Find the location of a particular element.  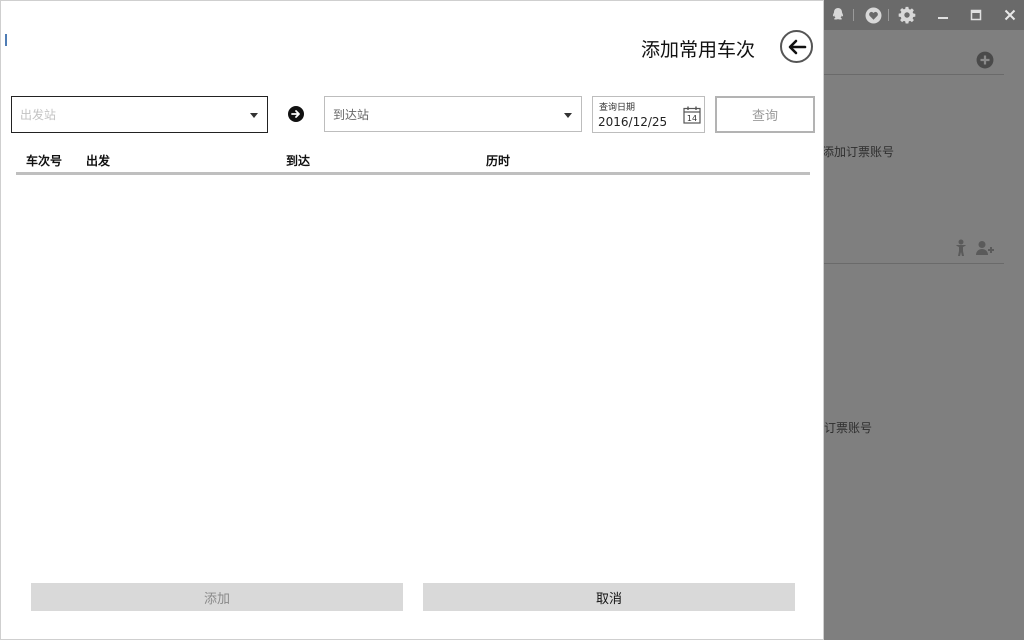

departure-station-combo is located at coordinates (139, 114).